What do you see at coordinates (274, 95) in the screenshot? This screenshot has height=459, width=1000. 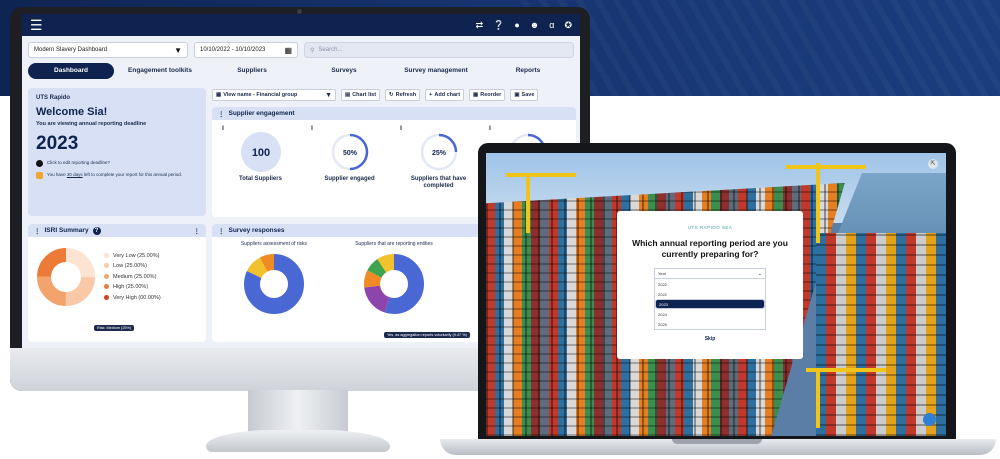 I see `view-name-select: ▦ View name - Financial group ▼` at bounding box center [274, 95].